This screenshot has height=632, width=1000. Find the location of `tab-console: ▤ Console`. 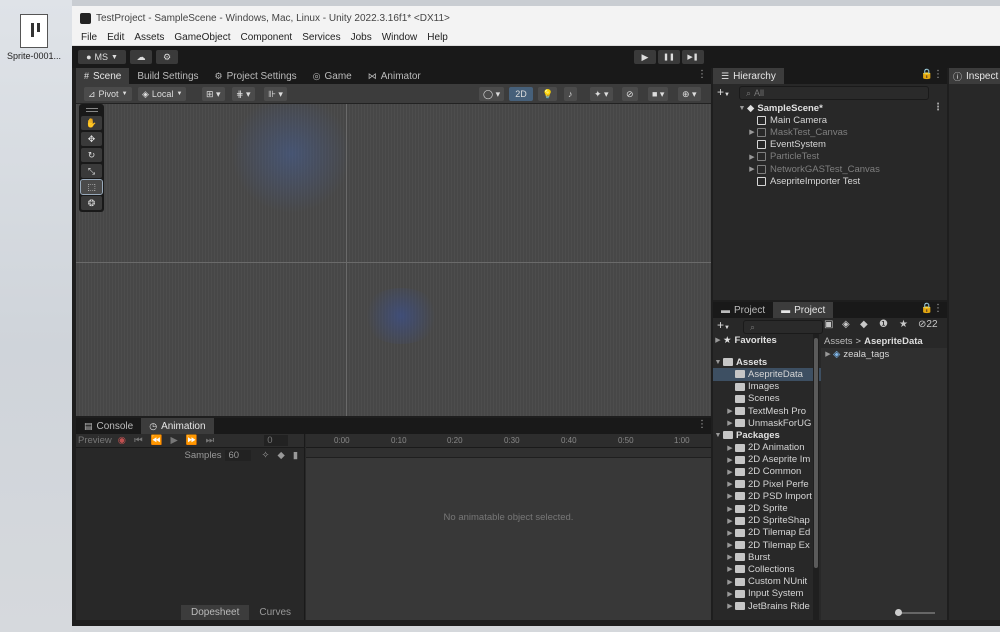

tab-console: ▤ Console is located at coordinates (108, 426).